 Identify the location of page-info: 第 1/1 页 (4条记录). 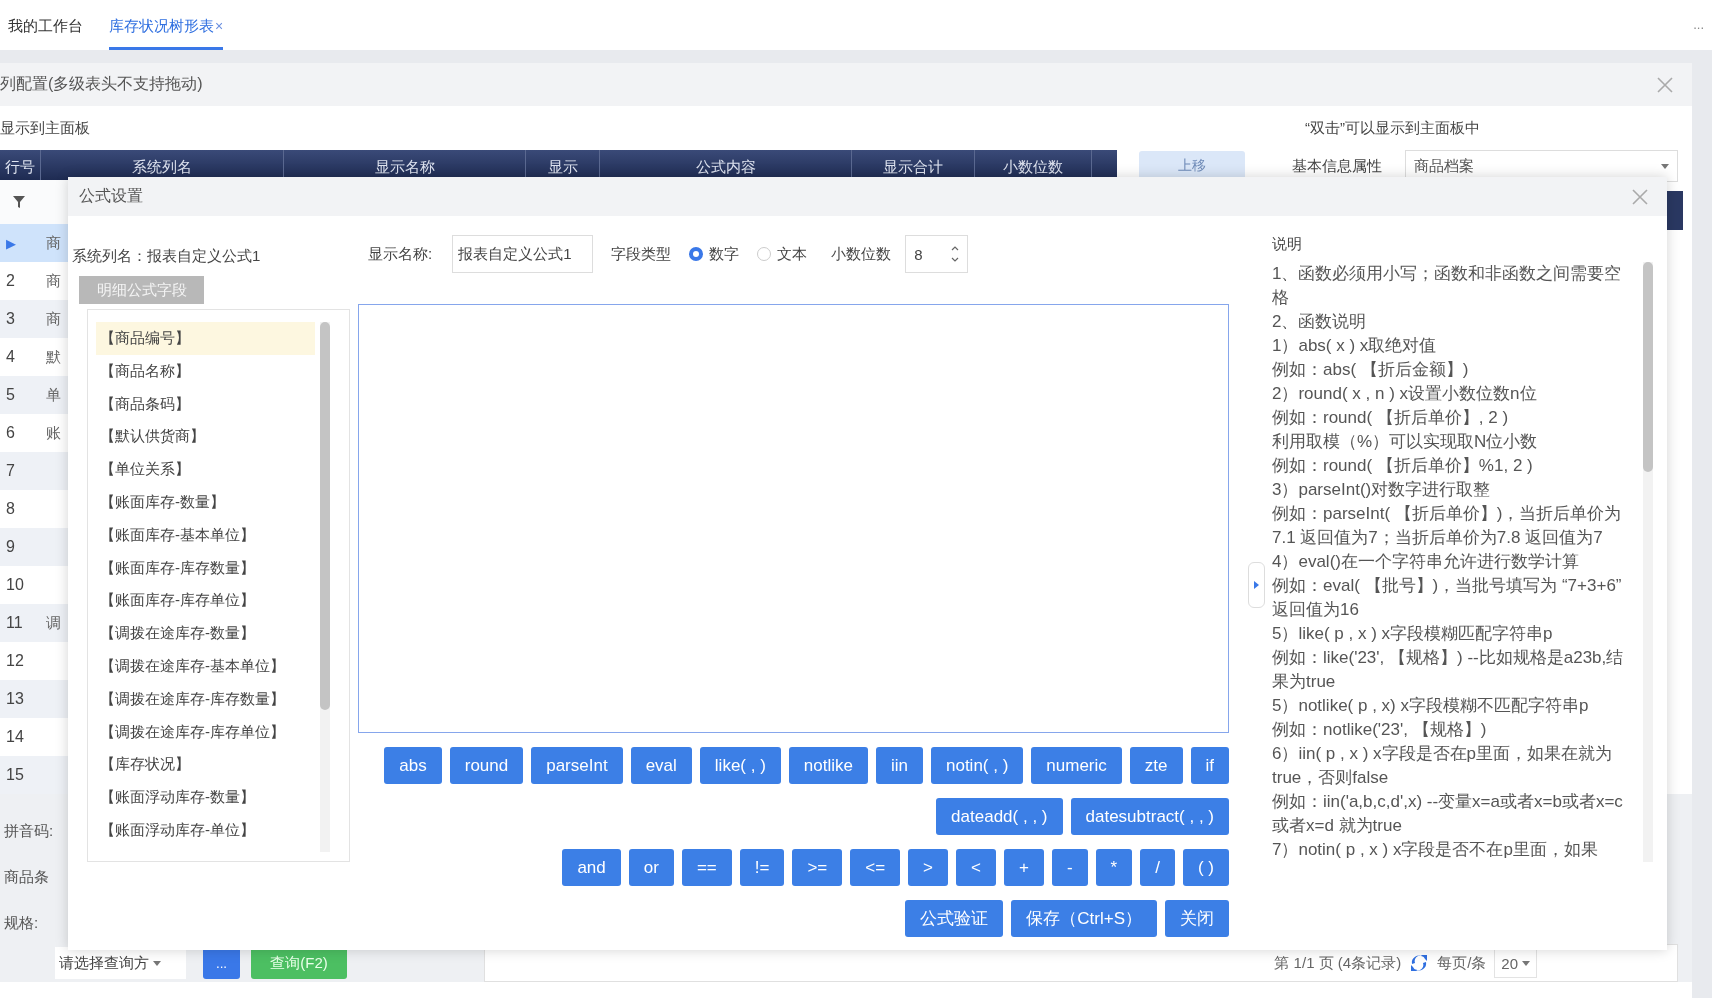
(1338, 963).